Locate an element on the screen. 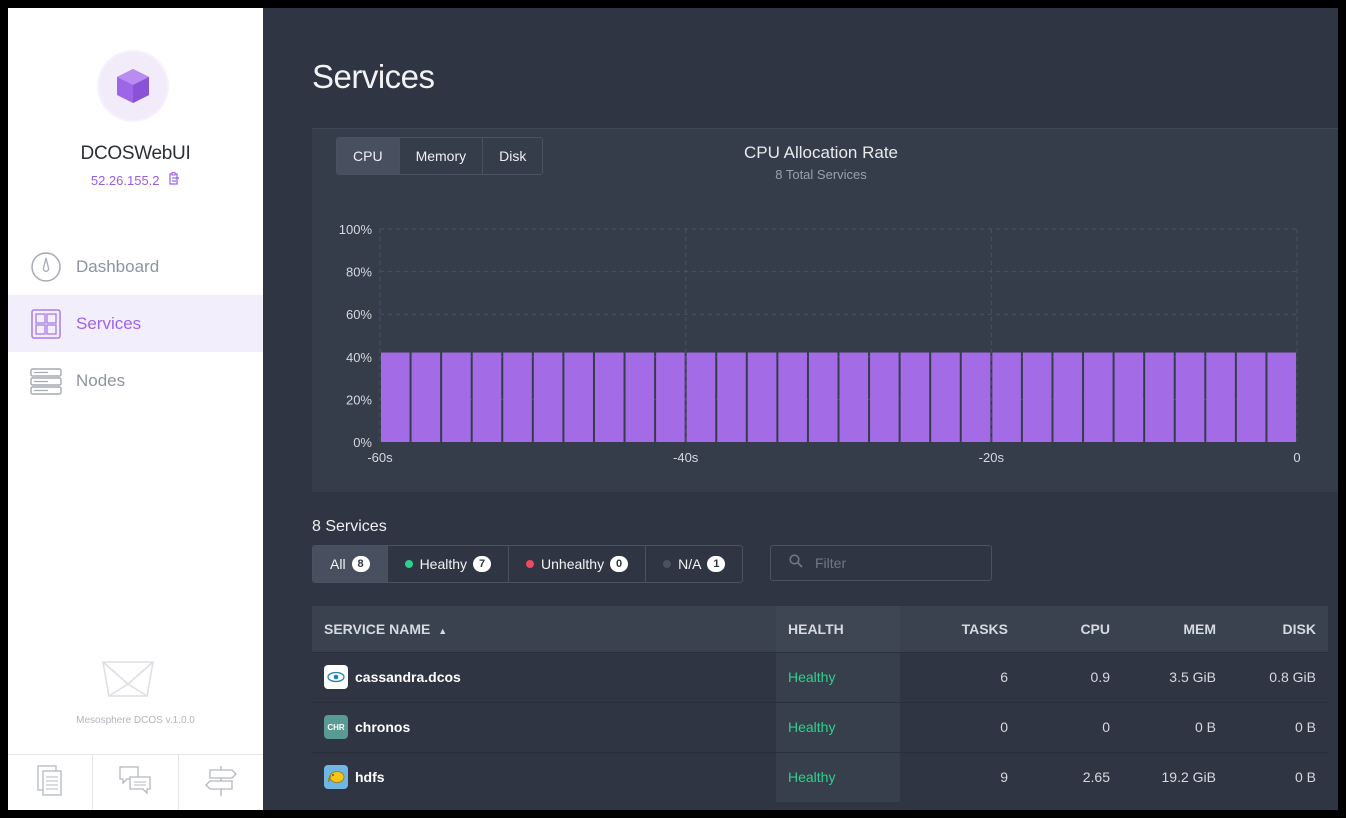 The width and height of the screenshot is (1346, 818). na-dot-icon is located at coordinates (667, 564).